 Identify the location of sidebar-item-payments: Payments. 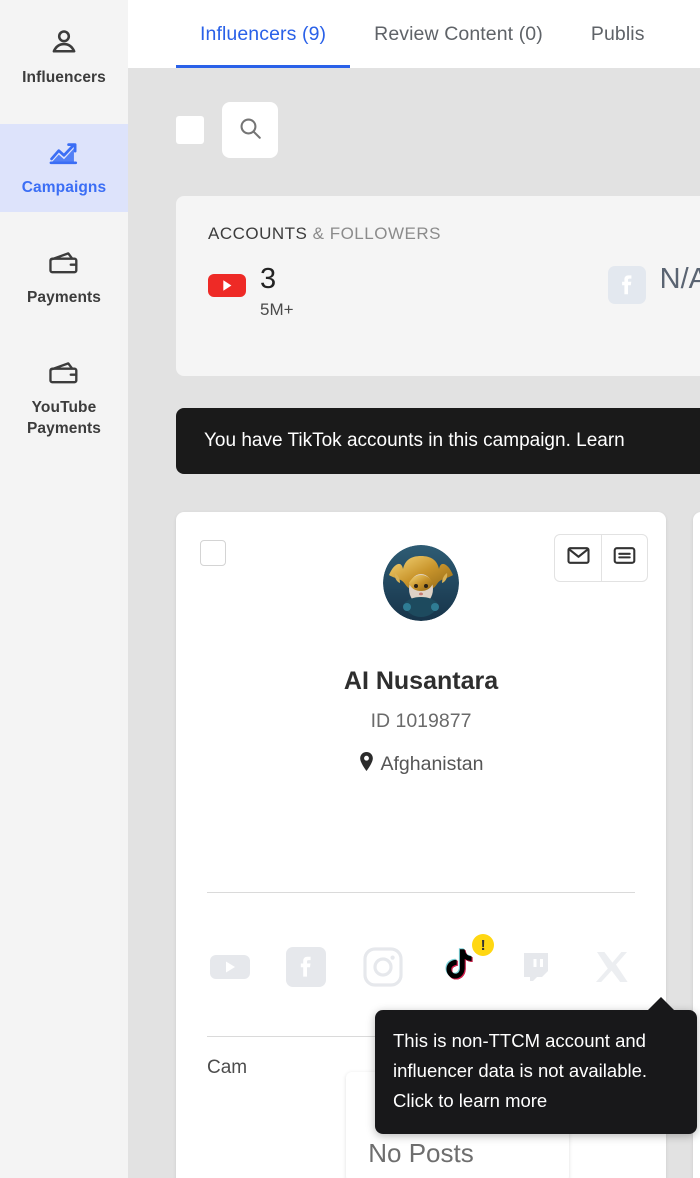
(64, 278).